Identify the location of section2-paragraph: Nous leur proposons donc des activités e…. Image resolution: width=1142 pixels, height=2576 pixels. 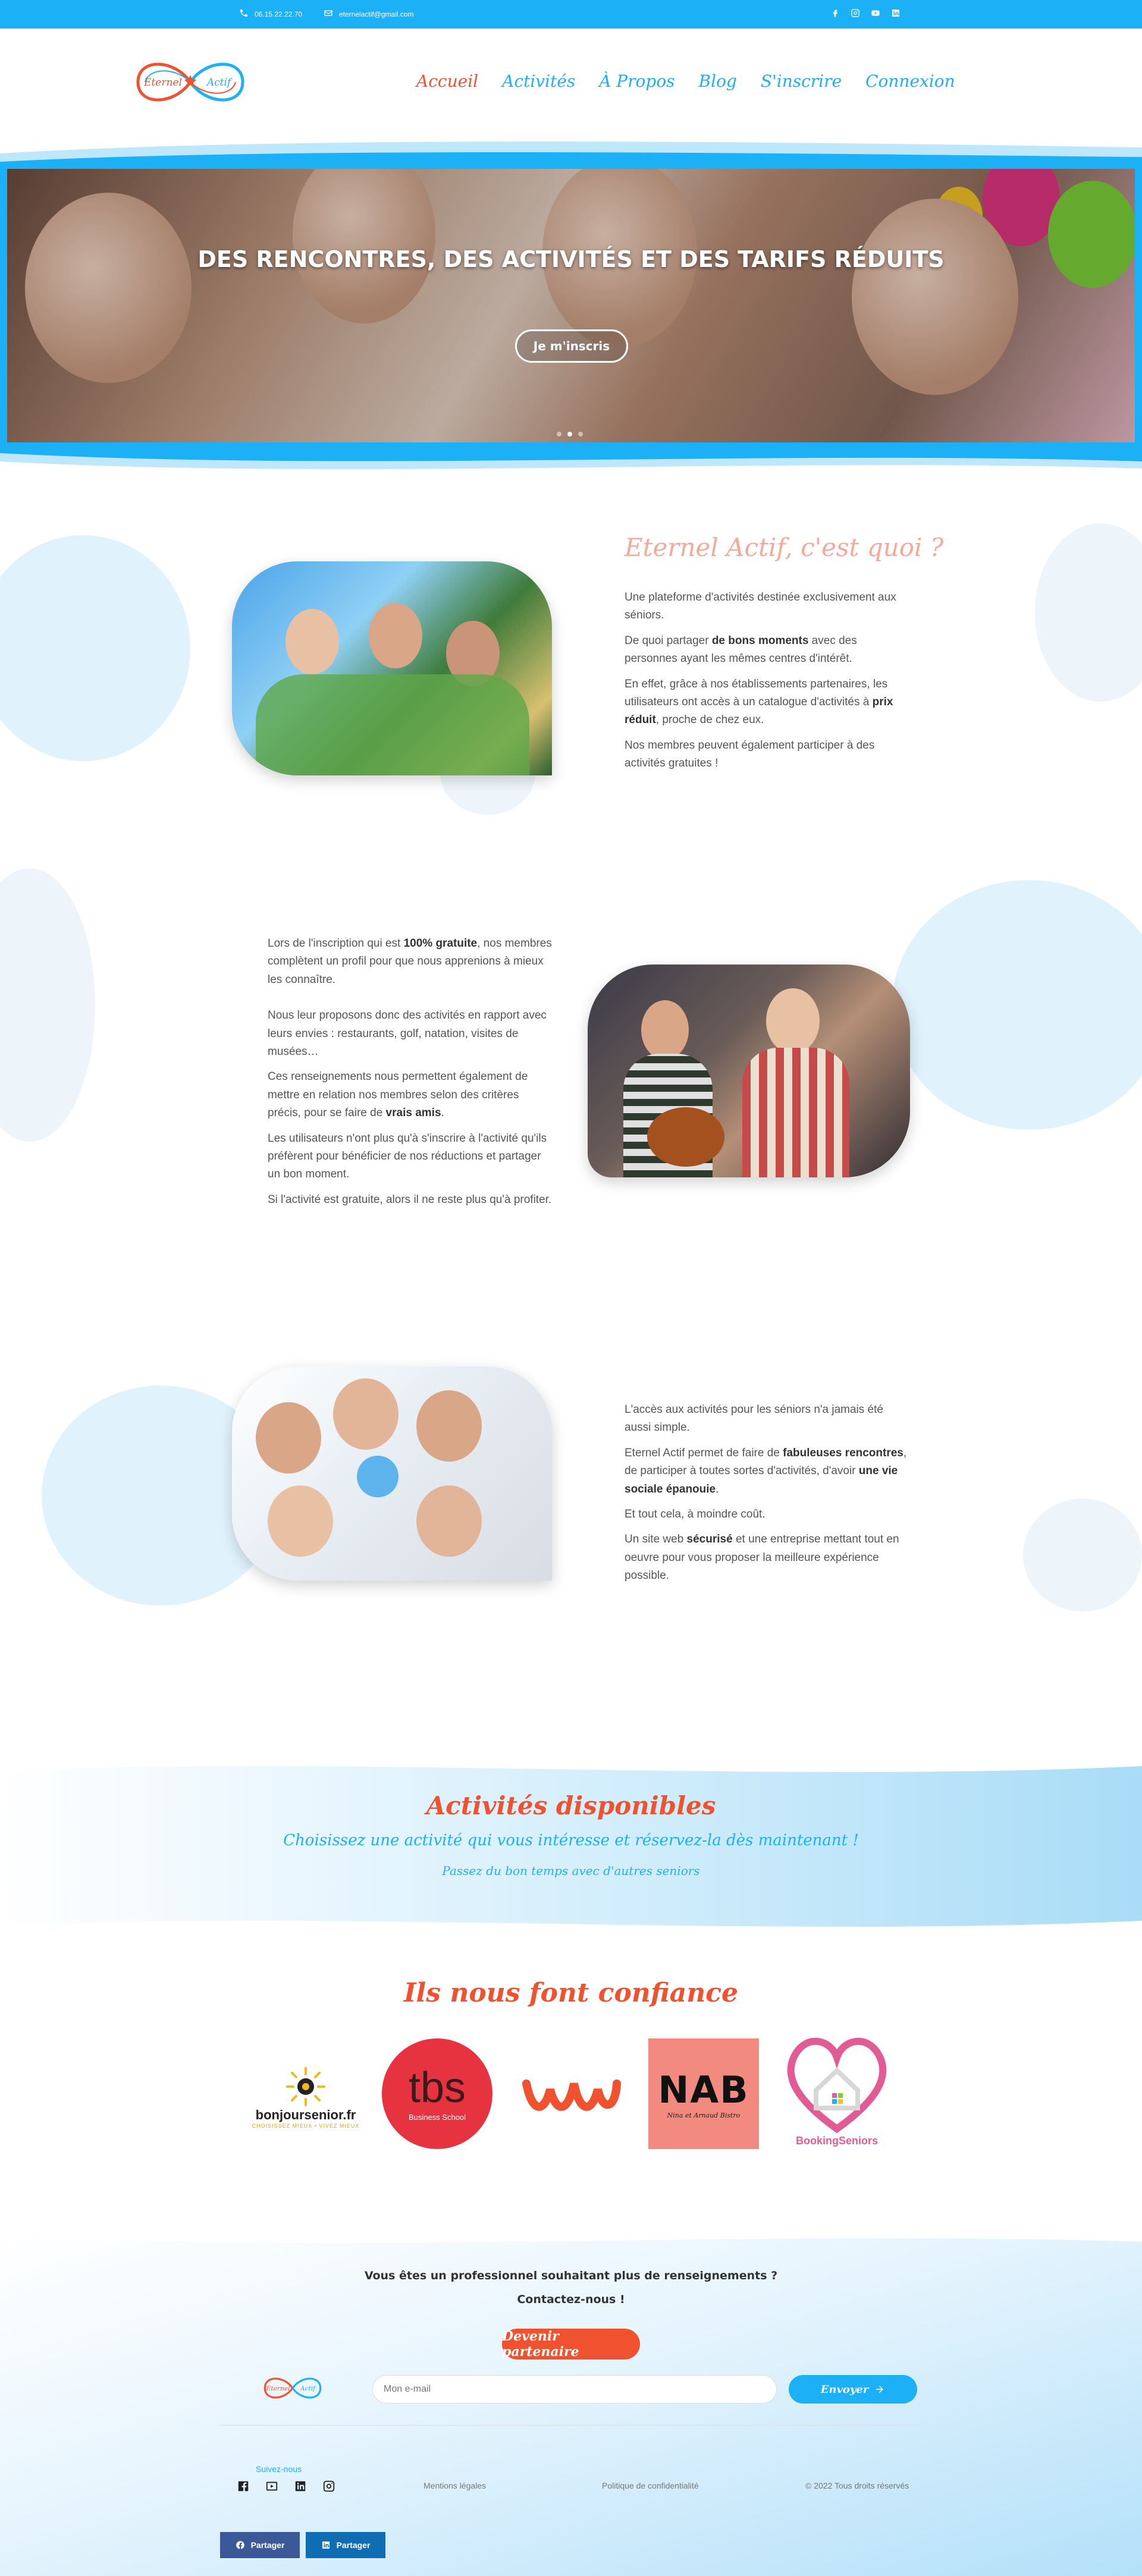
(408, 1033).